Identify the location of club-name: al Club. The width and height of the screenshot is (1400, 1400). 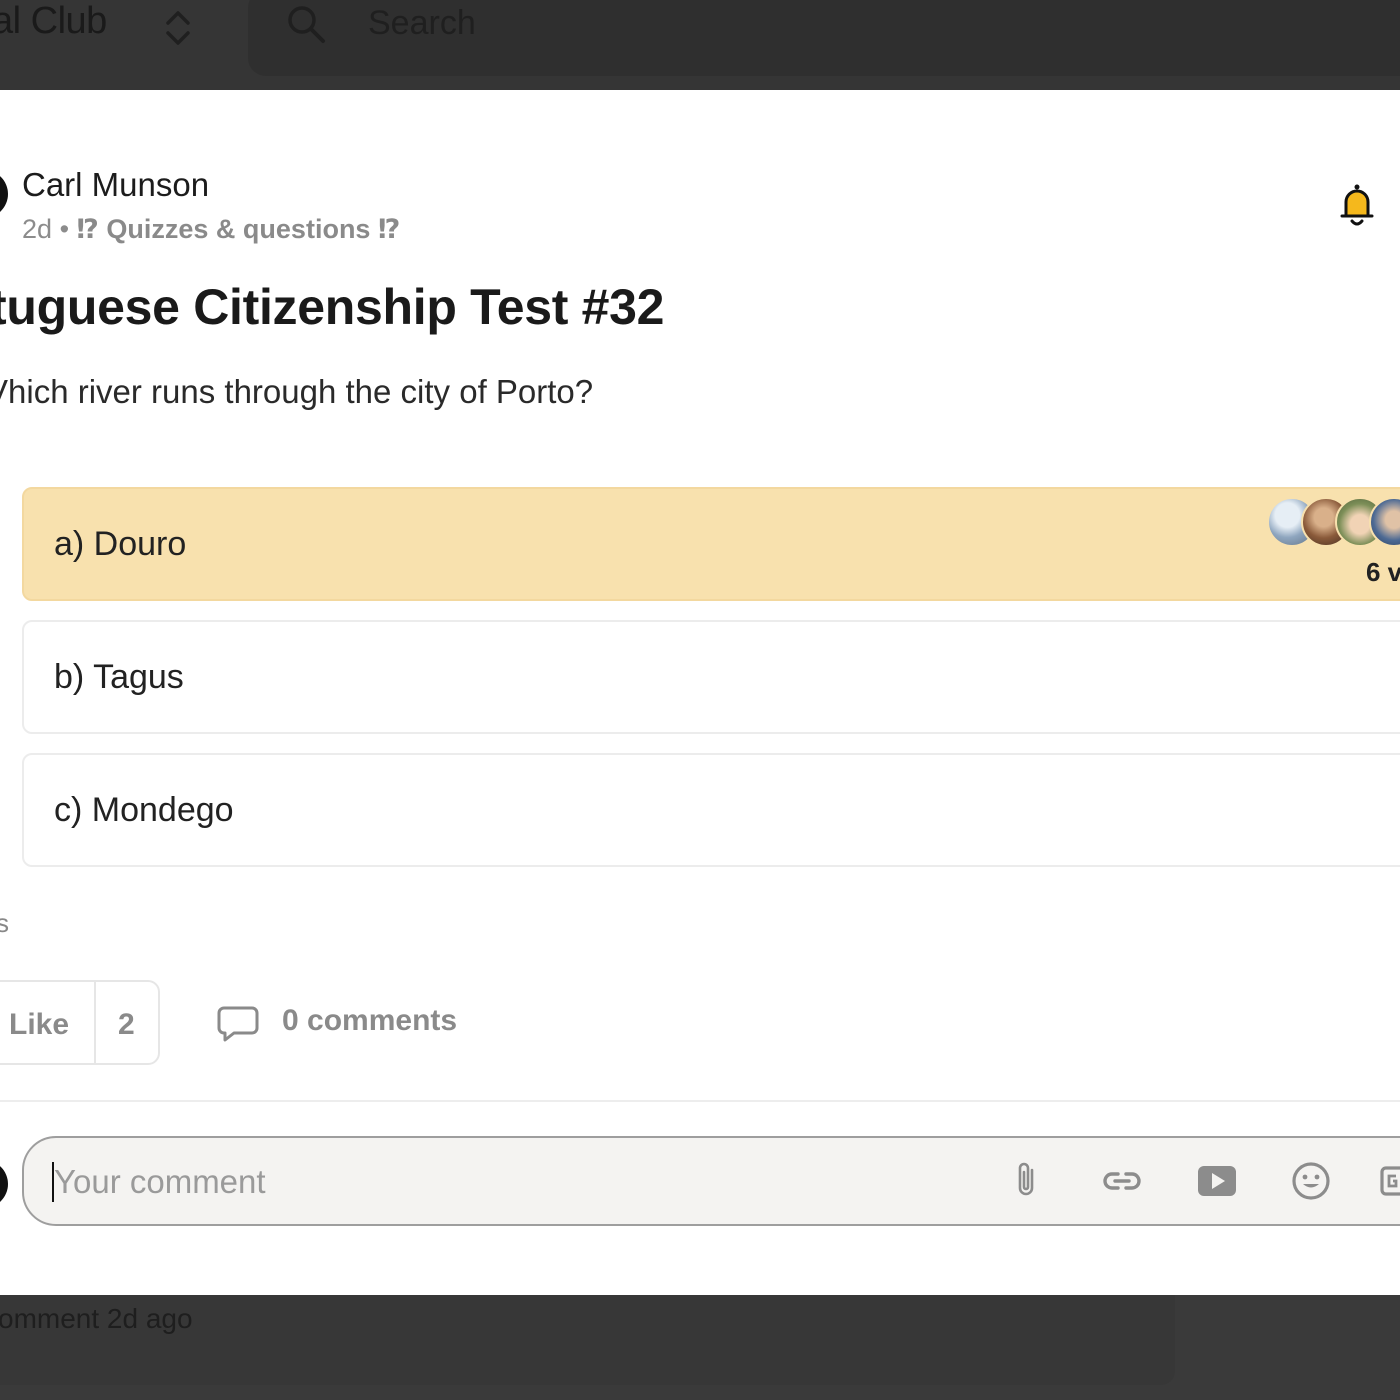
(53, 21).